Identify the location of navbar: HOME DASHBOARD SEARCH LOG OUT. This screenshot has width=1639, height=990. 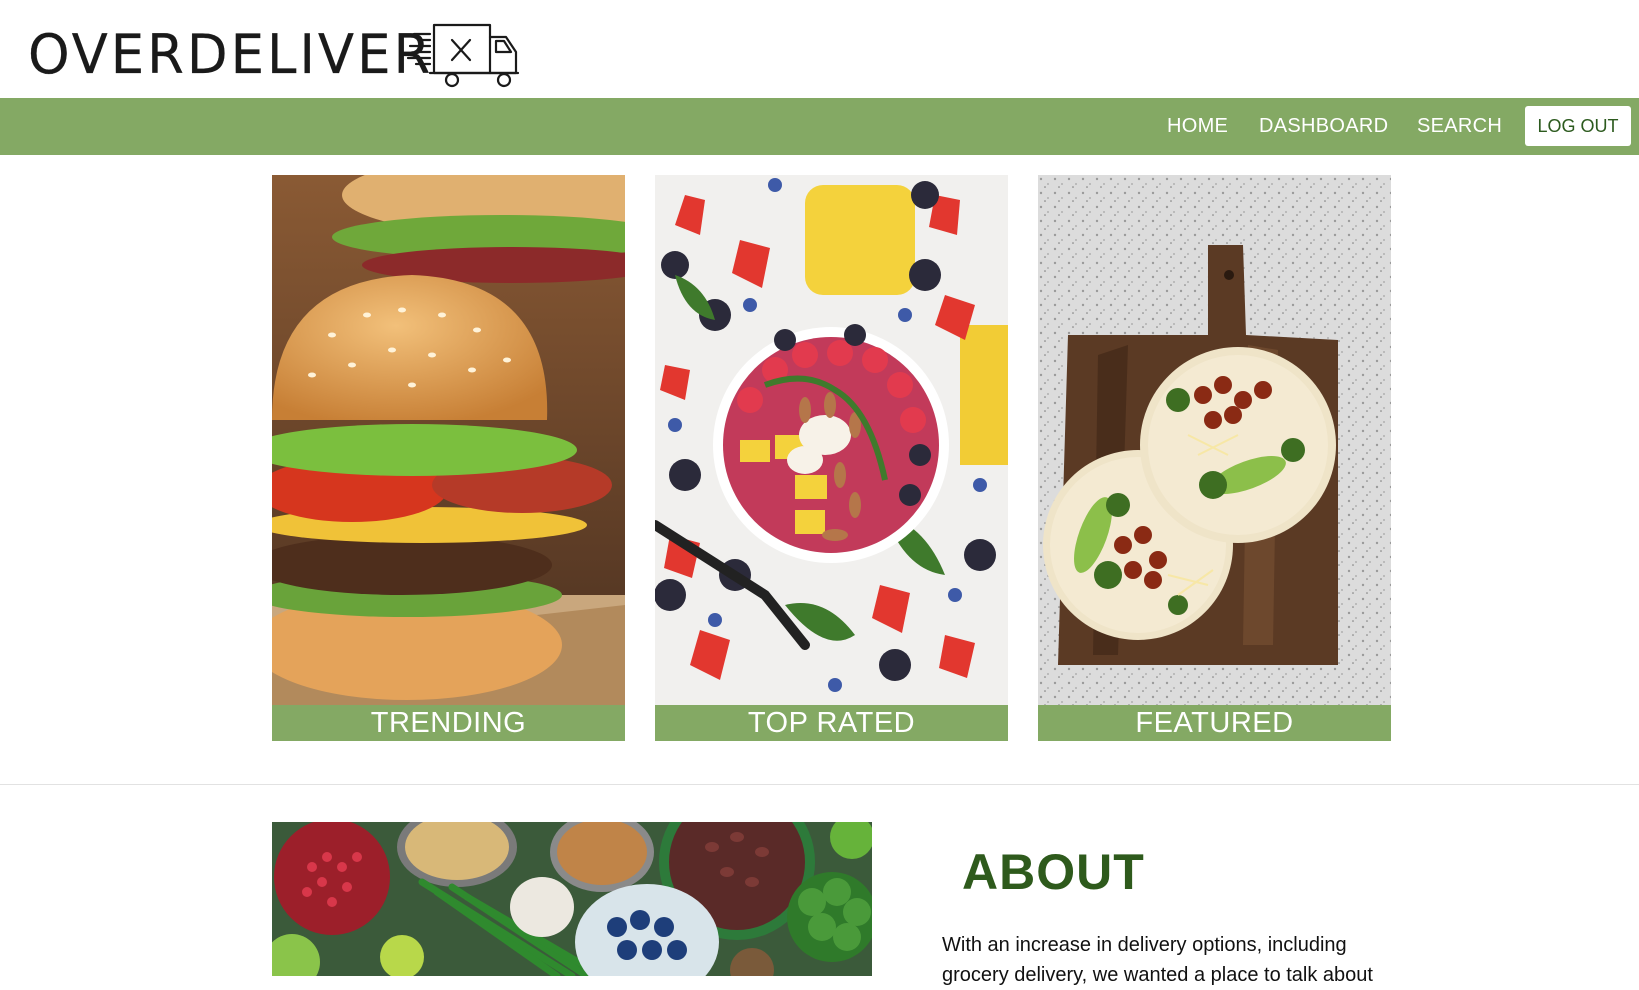
(819, 126).